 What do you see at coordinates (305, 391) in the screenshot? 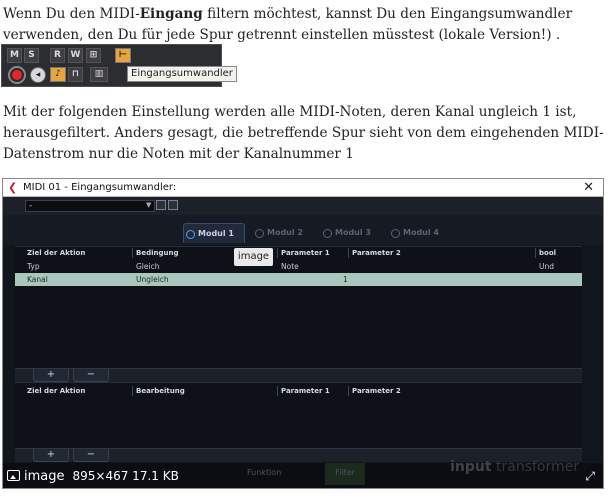
I see `col-action-param1: Parameter 1` at bounding box center [305, 391].